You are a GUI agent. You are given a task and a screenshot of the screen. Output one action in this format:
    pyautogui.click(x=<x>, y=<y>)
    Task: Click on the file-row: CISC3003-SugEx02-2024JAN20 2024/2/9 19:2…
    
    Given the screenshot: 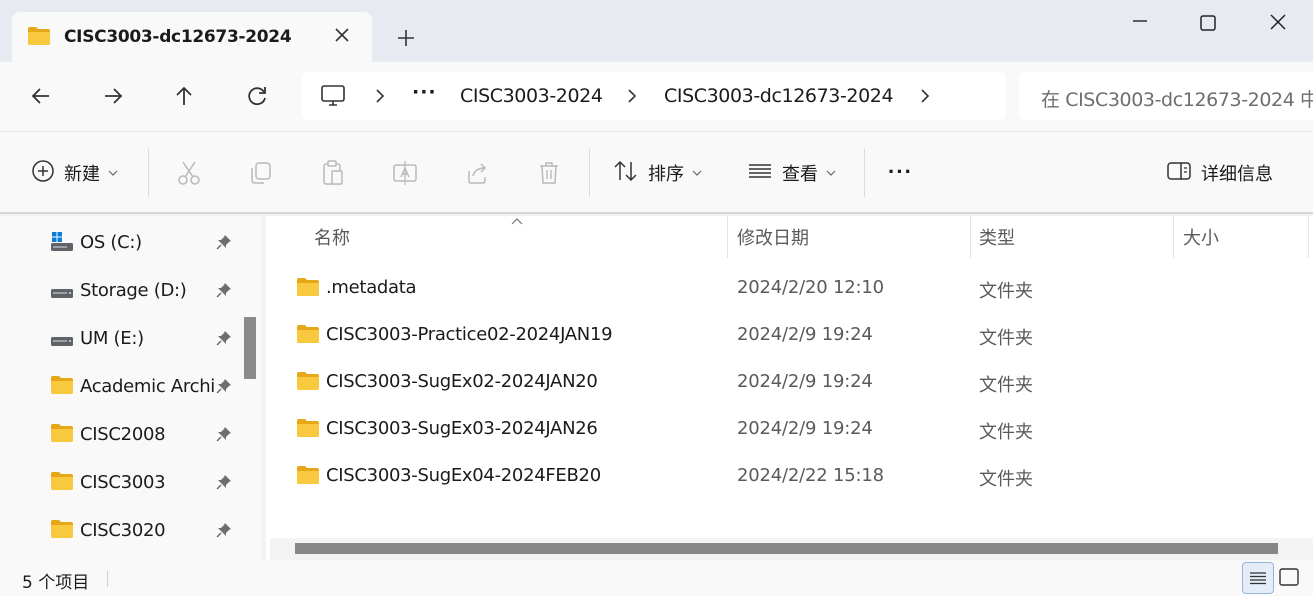 What is the action you would take?
    pyautogui.click(x=796, y=382)
    